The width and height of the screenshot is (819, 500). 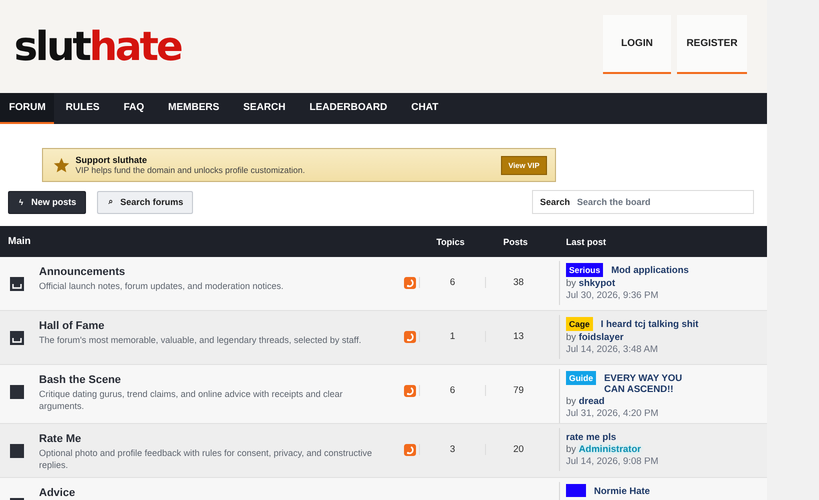 What do you see at coordinates (191, 170) in the screenshot?
I see `banner-text: VIP helps fund the domain and unlocks profile customization.` at bounding box center [191, 170].